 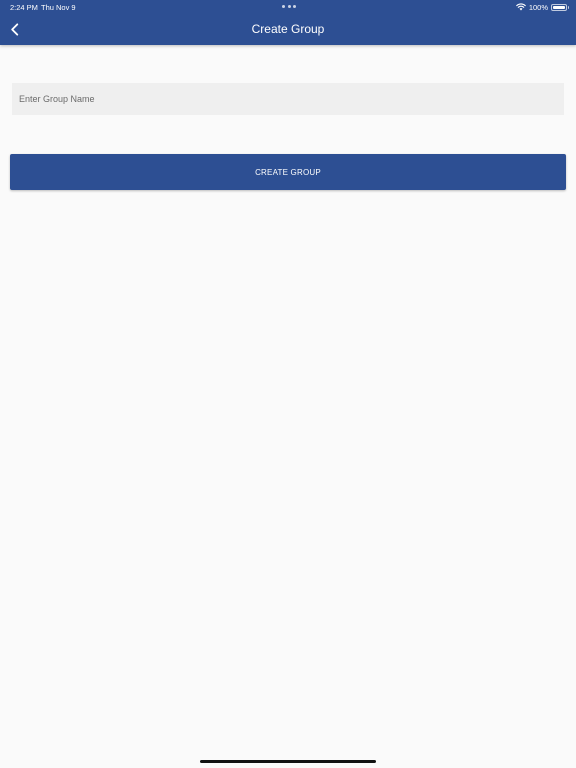 I want to click on status-bar: 2:24 PM Thu Nov 9 100%, so click(x=288, y=7).